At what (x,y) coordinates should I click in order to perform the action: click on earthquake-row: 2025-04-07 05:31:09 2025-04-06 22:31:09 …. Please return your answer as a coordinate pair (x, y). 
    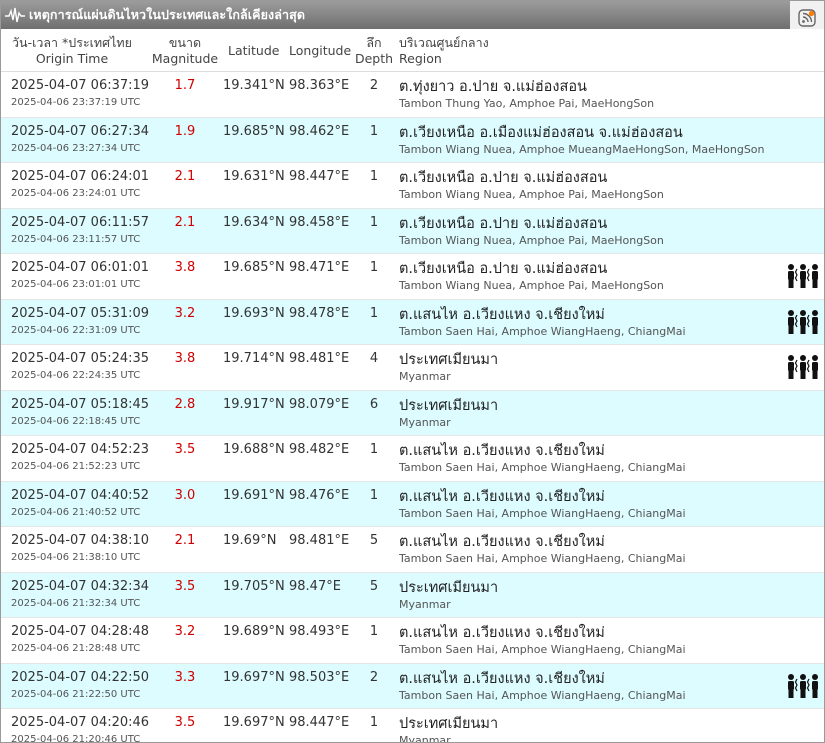
    Looking at the image, I should click on (412, 322).